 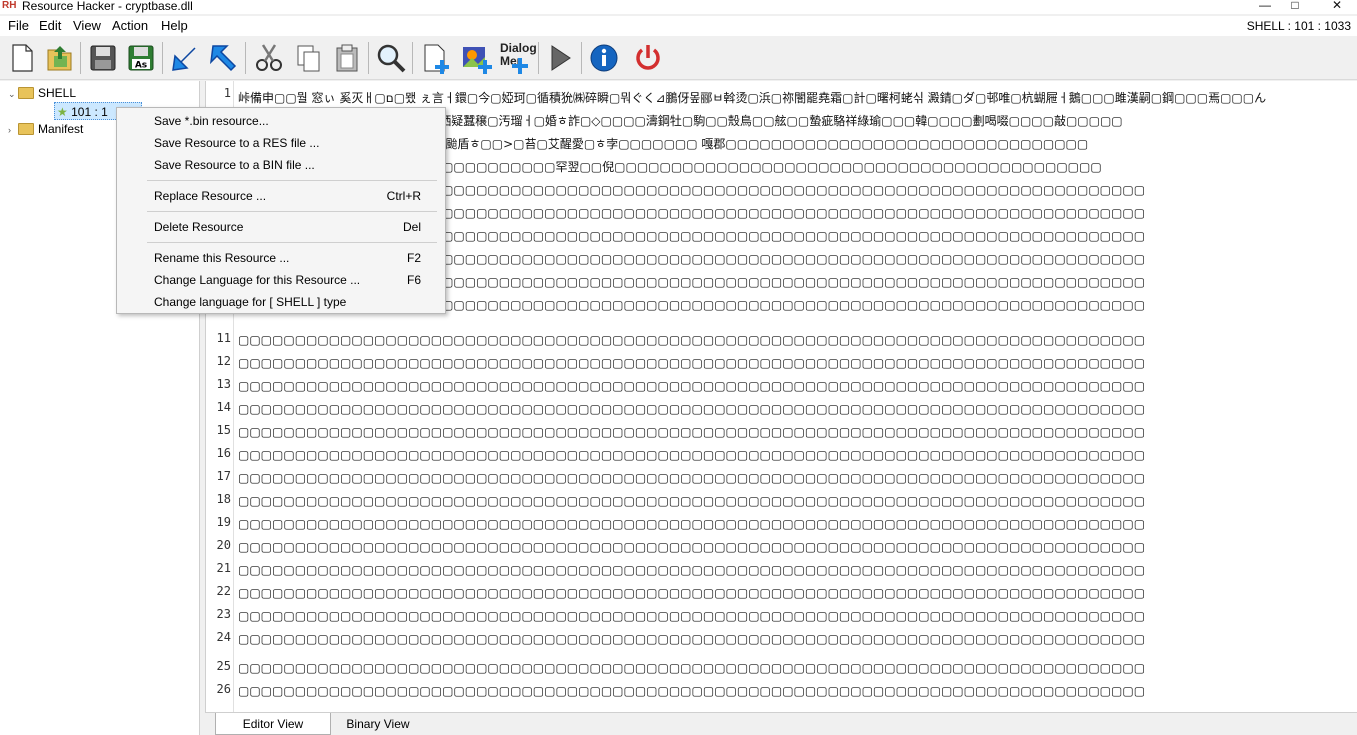 What do you see at coordinates (62, 112) in the screenshot?
I see `star-icon: ★` at bounding box center [62, 112].